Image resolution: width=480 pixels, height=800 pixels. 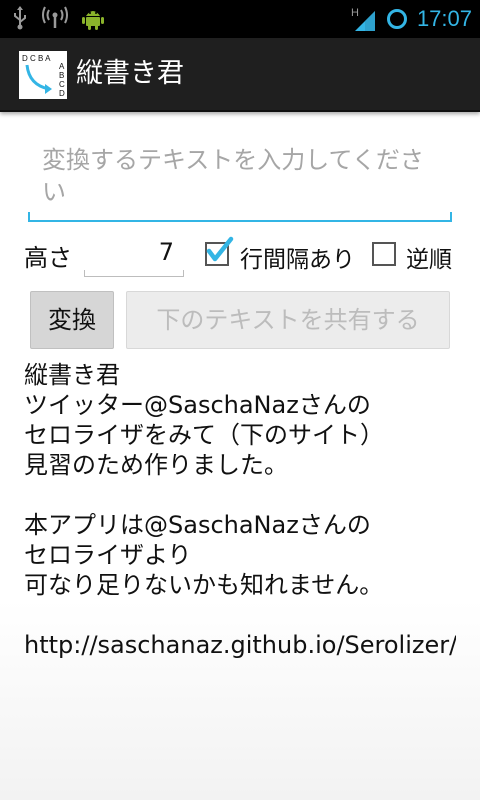 What do you see at coordinates (62, 66) in the screenshot?
I see `app-icon-letter-a: A` at bounding box center [62, 66].